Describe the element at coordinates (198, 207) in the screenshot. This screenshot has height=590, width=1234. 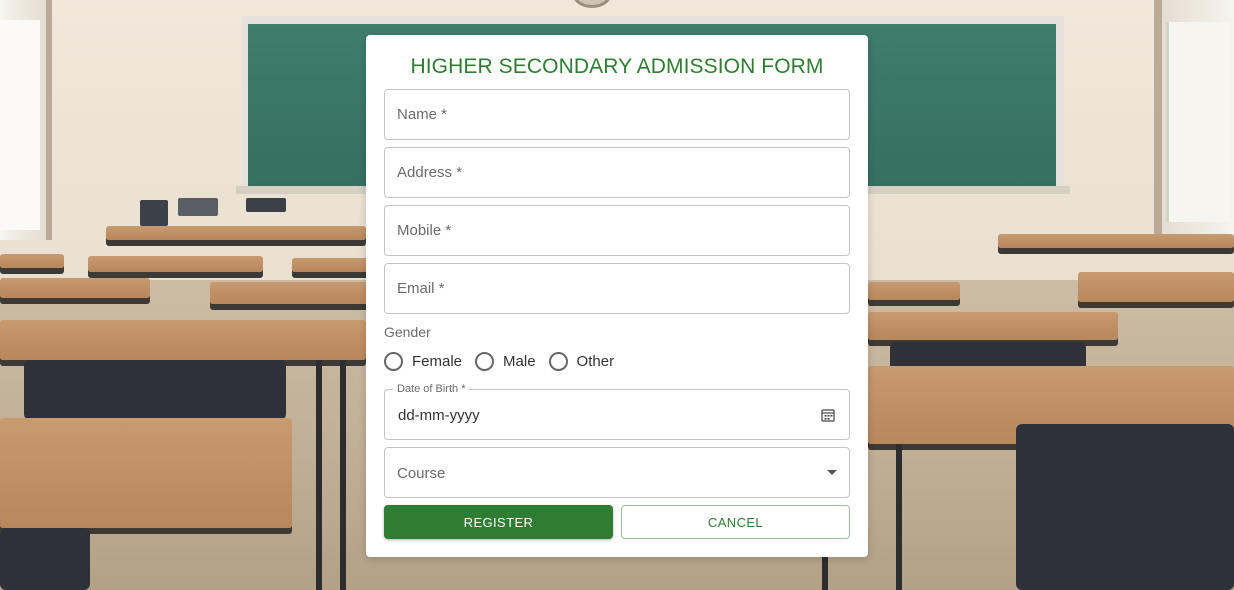
I see `laptop` at that location.